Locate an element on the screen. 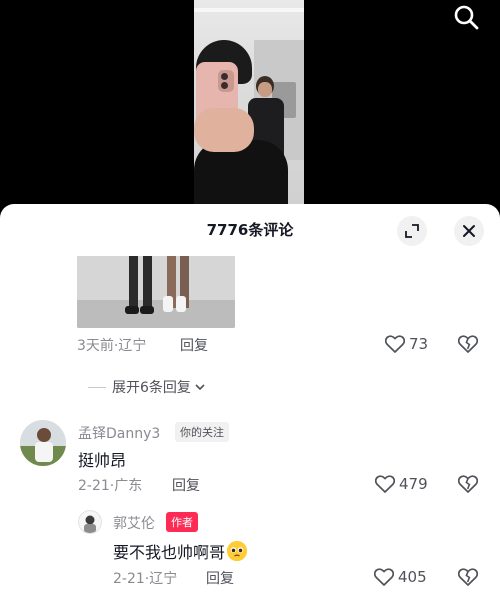 This screenshot has height=602, width=500. search-button is located at coordinates (466, 17).